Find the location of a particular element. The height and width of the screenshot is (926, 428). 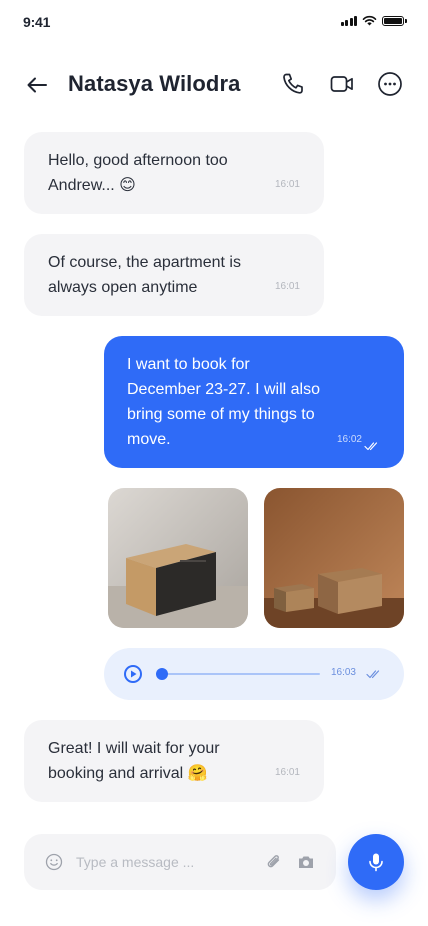

paperclip-icon is located at coordinates (274, 862).